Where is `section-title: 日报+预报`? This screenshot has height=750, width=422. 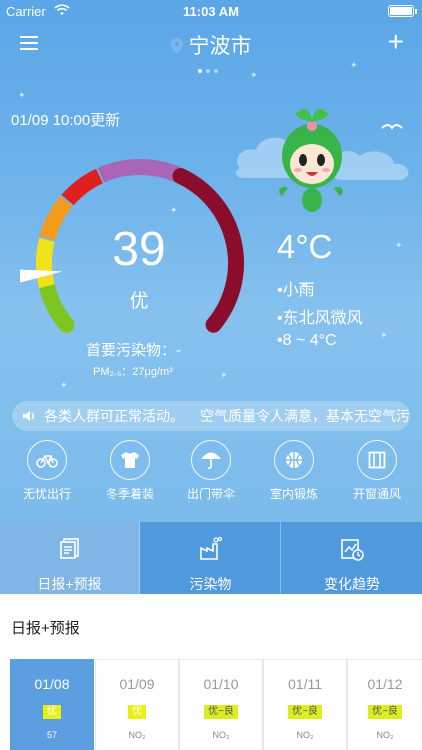
section-title: 日报+预报 is located at coordinates (45, 628).